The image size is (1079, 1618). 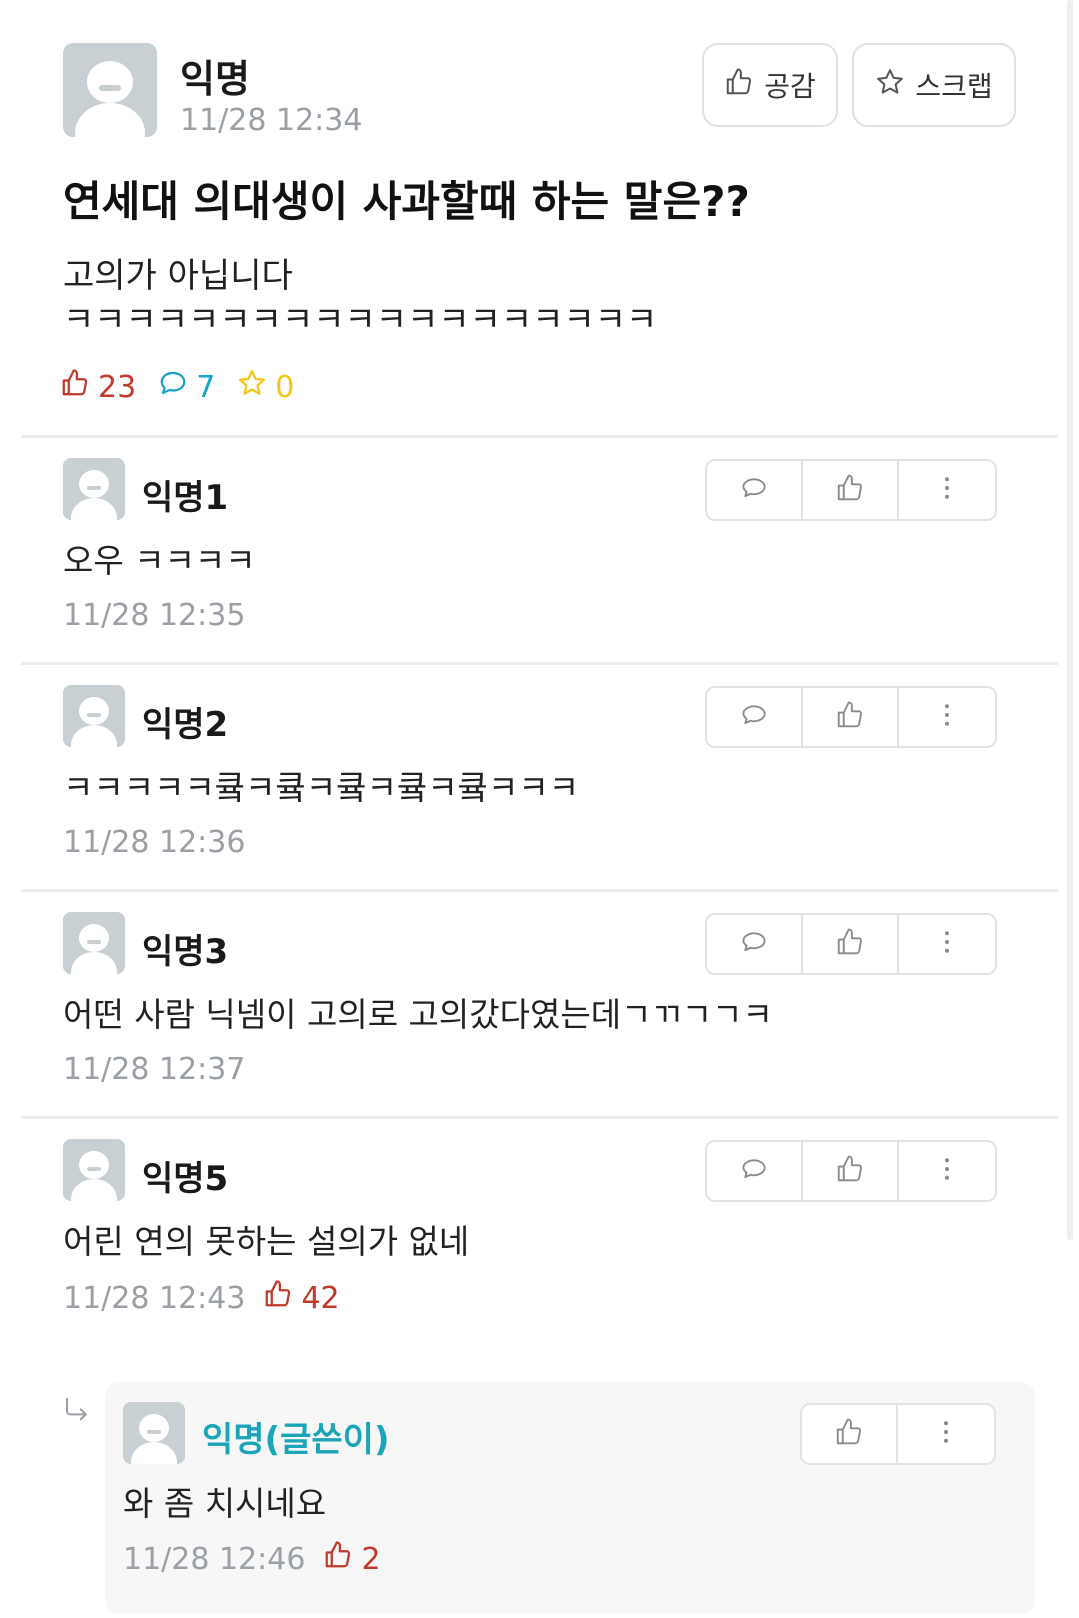 What do you see at coordinates (418, 1014) in the screenshot?
I see `comment-text: 어떤 사람 닉넴이 고의로 고의갔다였는데ㄱㄲㄱㄱㅋ` at bounding box center [418, 1014].